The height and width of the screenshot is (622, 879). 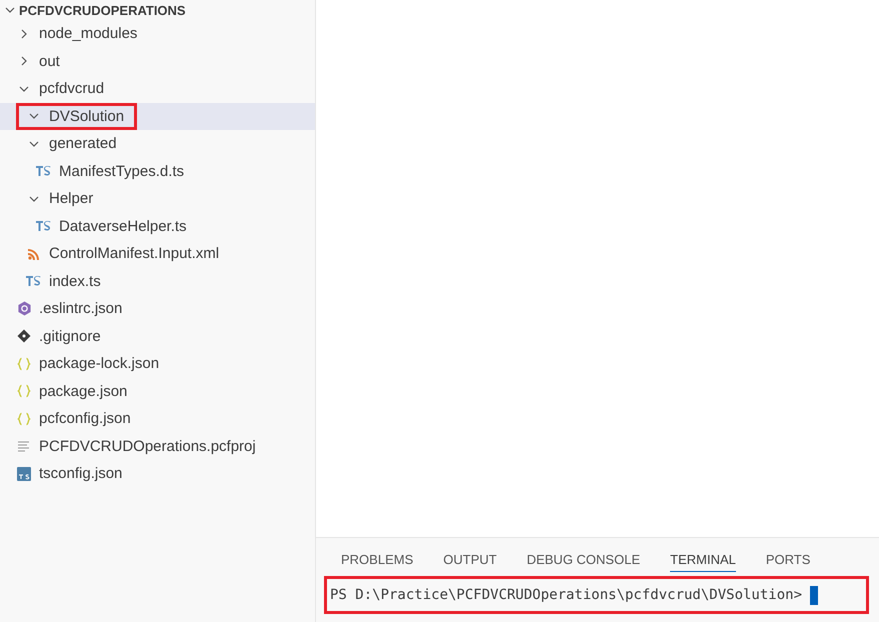 I want to click on item-label: .gitignore, so click(x=70, y=336).